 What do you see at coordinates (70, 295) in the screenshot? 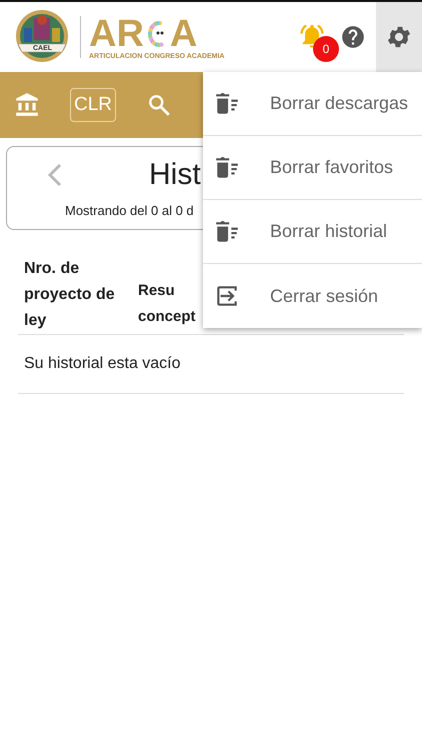
I see `column-header: Nro. de proyecto de ley` at bounding box center [70, 295].